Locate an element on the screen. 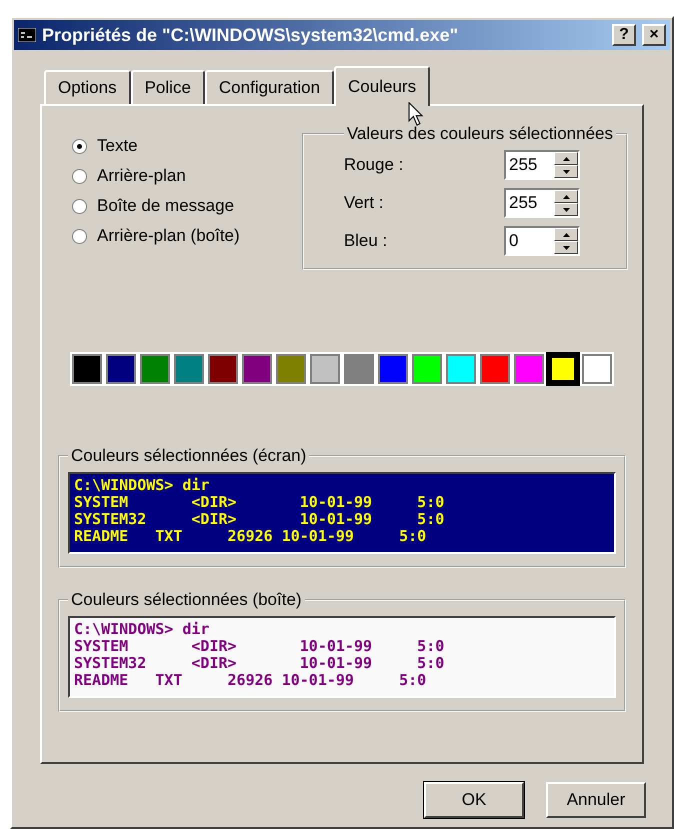 The height and width of the screenshot is (829, 674). spin-field: 0 is located at coordinates (542, 241).